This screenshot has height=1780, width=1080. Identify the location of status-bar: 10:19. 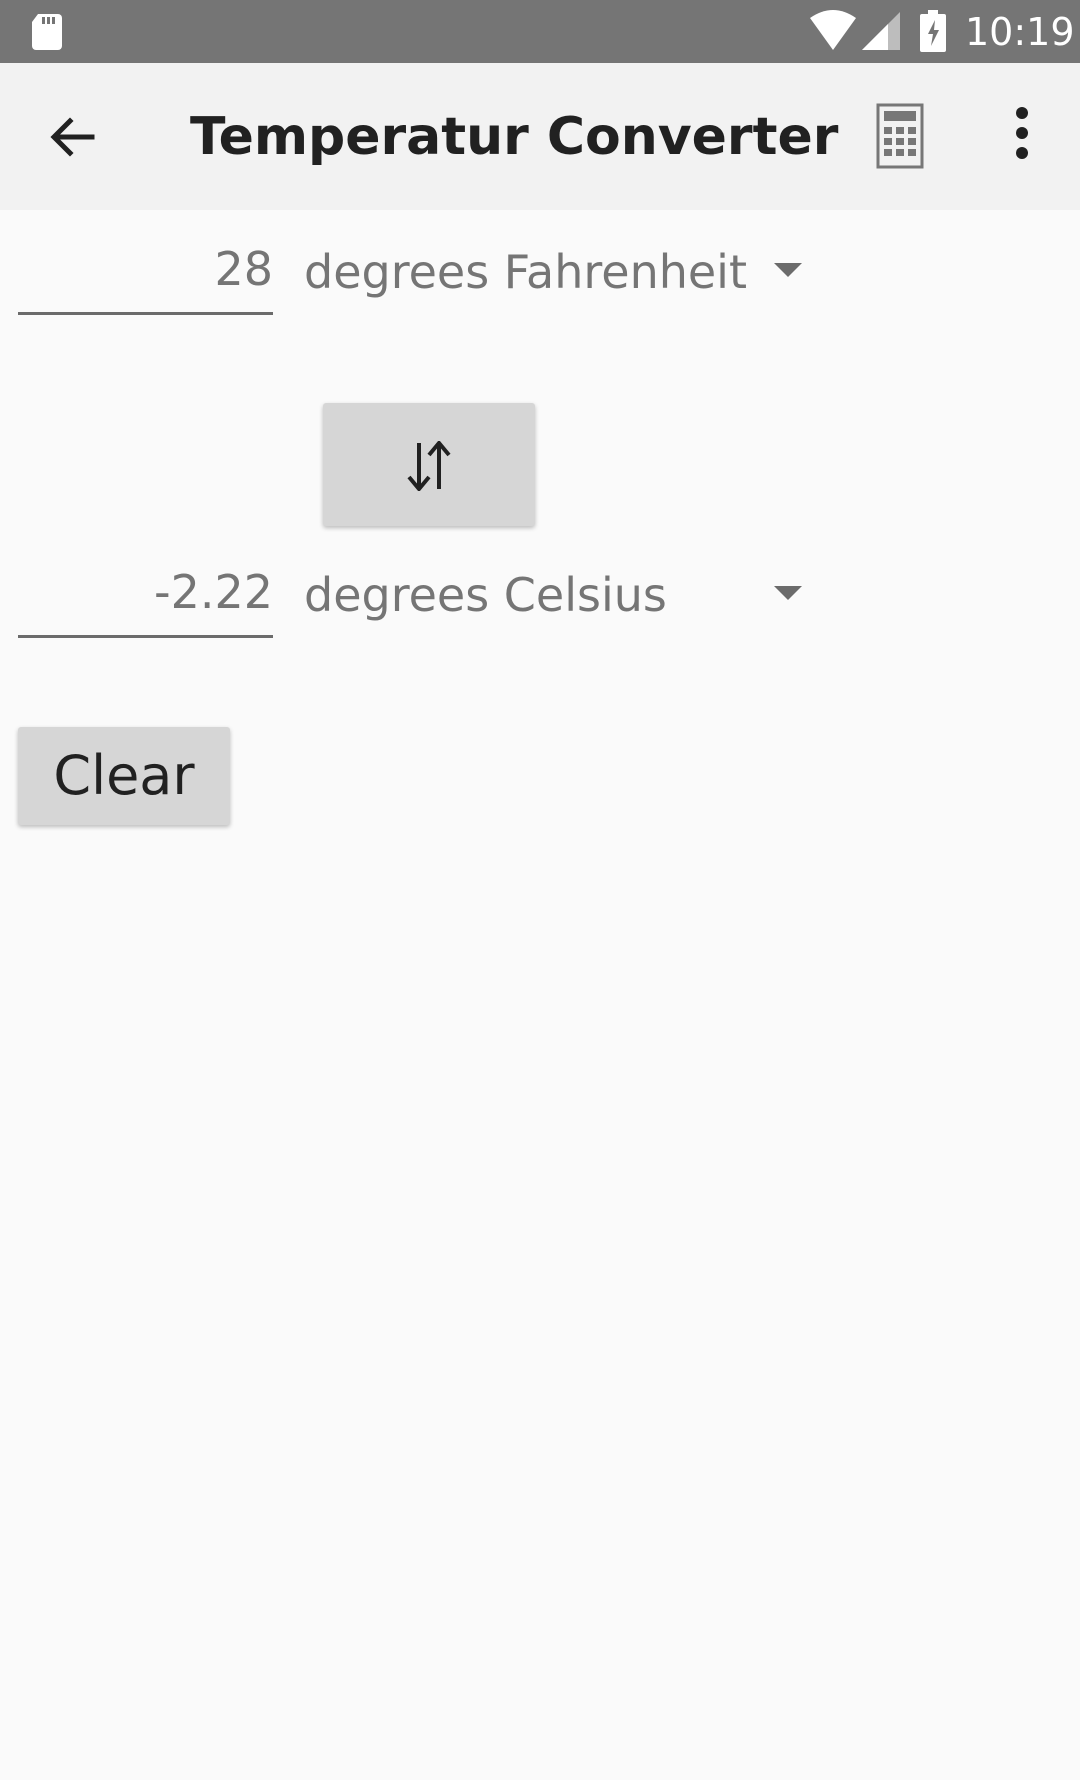
(540, 31).